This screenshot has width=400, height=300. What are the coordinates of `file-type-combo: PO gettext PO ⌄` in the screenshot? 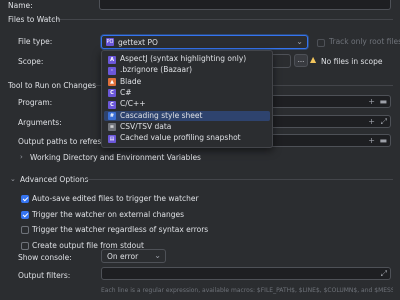 It's located at (204, 42).